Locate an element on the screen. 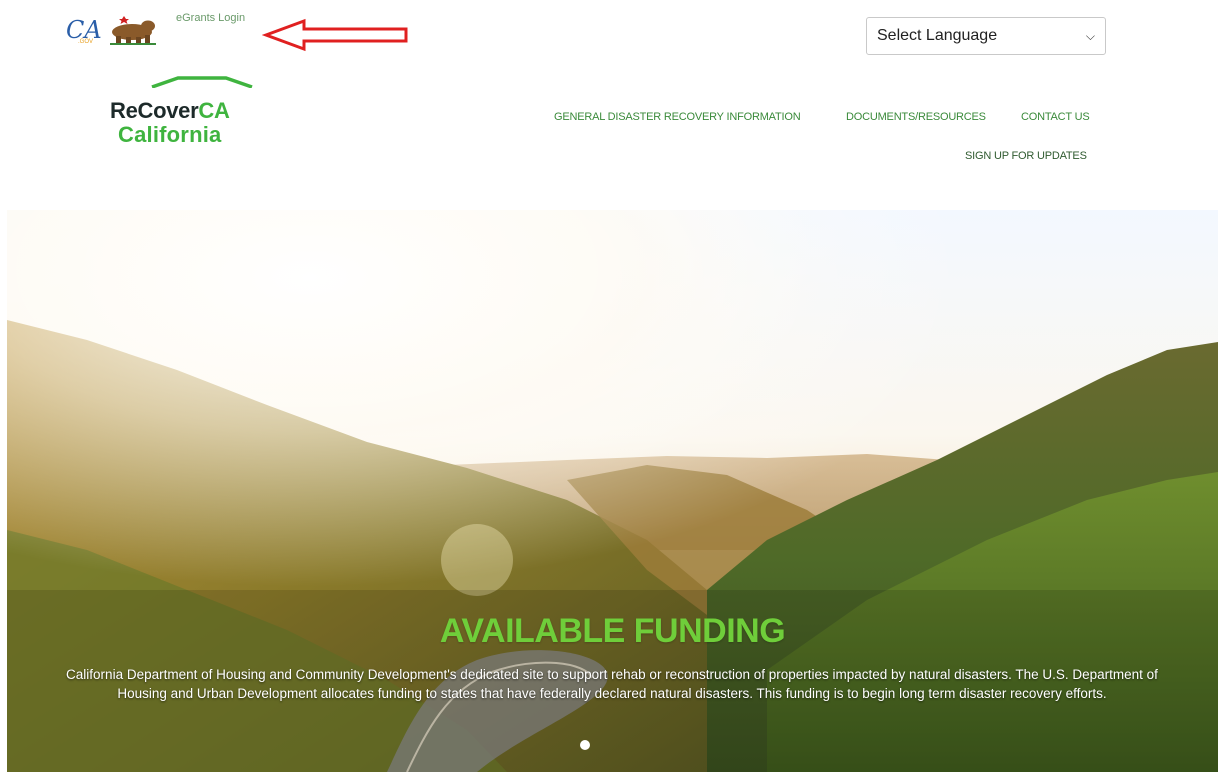 This screenshot has width=1220, height=772. nav-sign-up-updates: SIGN UP FOR UPDATES is located at coordinates (1026, 156).